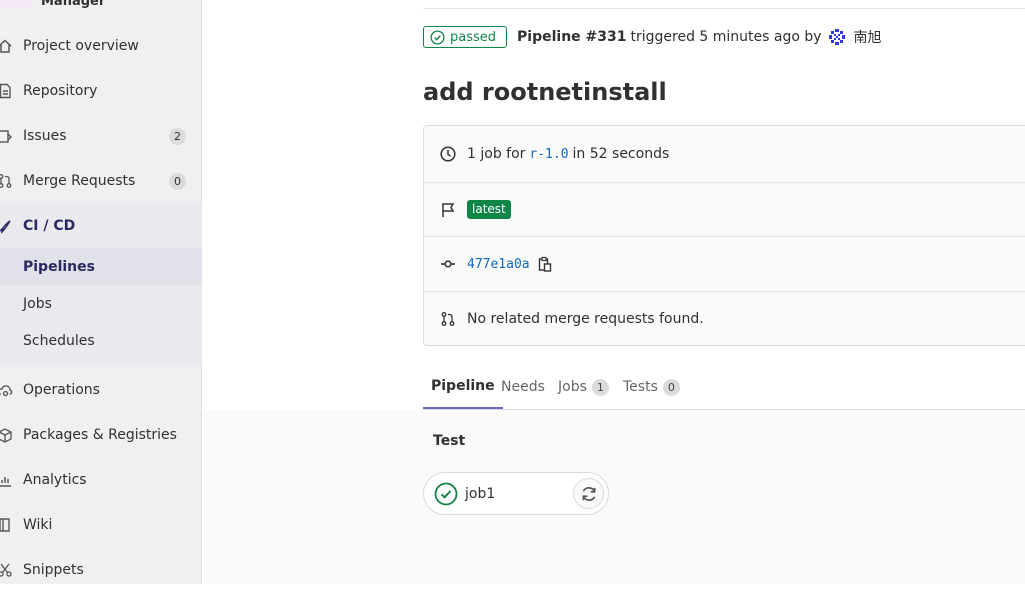 This screenshot has height=592, width=1025. What do you see at coordinates (61, 390) in the screenshot?
I see `sidebar-item-label: Operations` at bounding box center [61, 390].